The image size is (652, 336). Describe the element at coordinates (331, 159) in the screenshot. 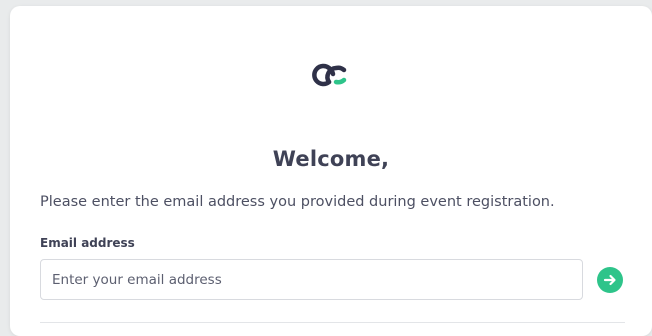

I see `page-title: Welcome,` at that location.